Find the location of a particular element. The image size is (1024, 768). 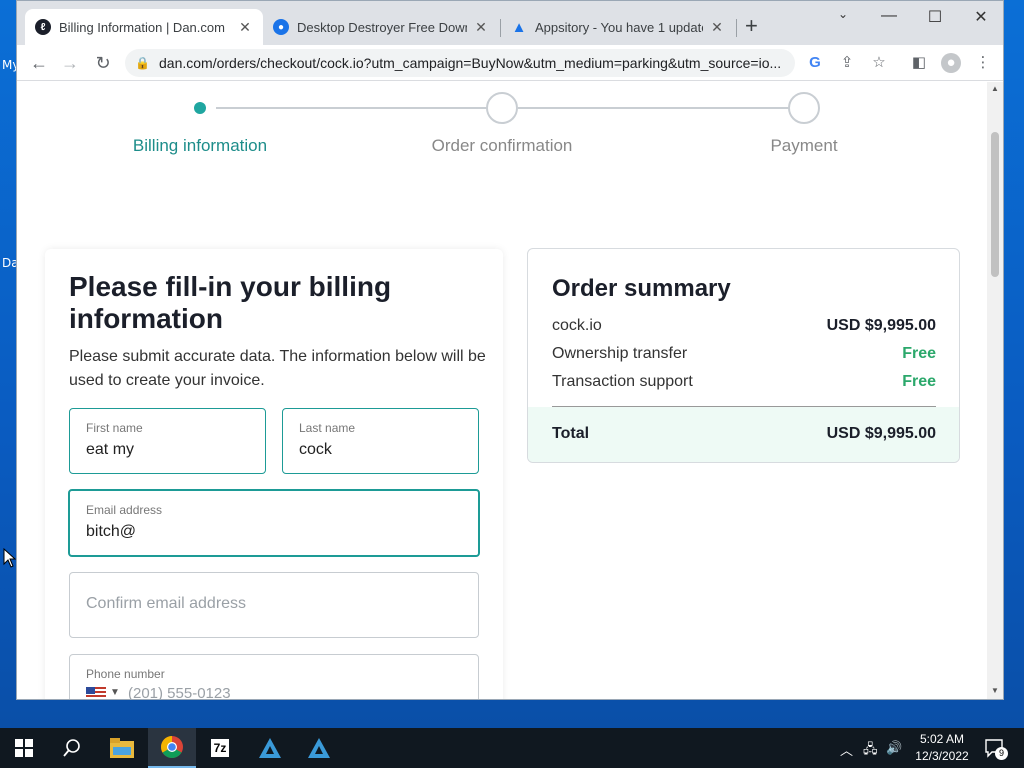

back-button: ← is located at coordinates (39, 63).